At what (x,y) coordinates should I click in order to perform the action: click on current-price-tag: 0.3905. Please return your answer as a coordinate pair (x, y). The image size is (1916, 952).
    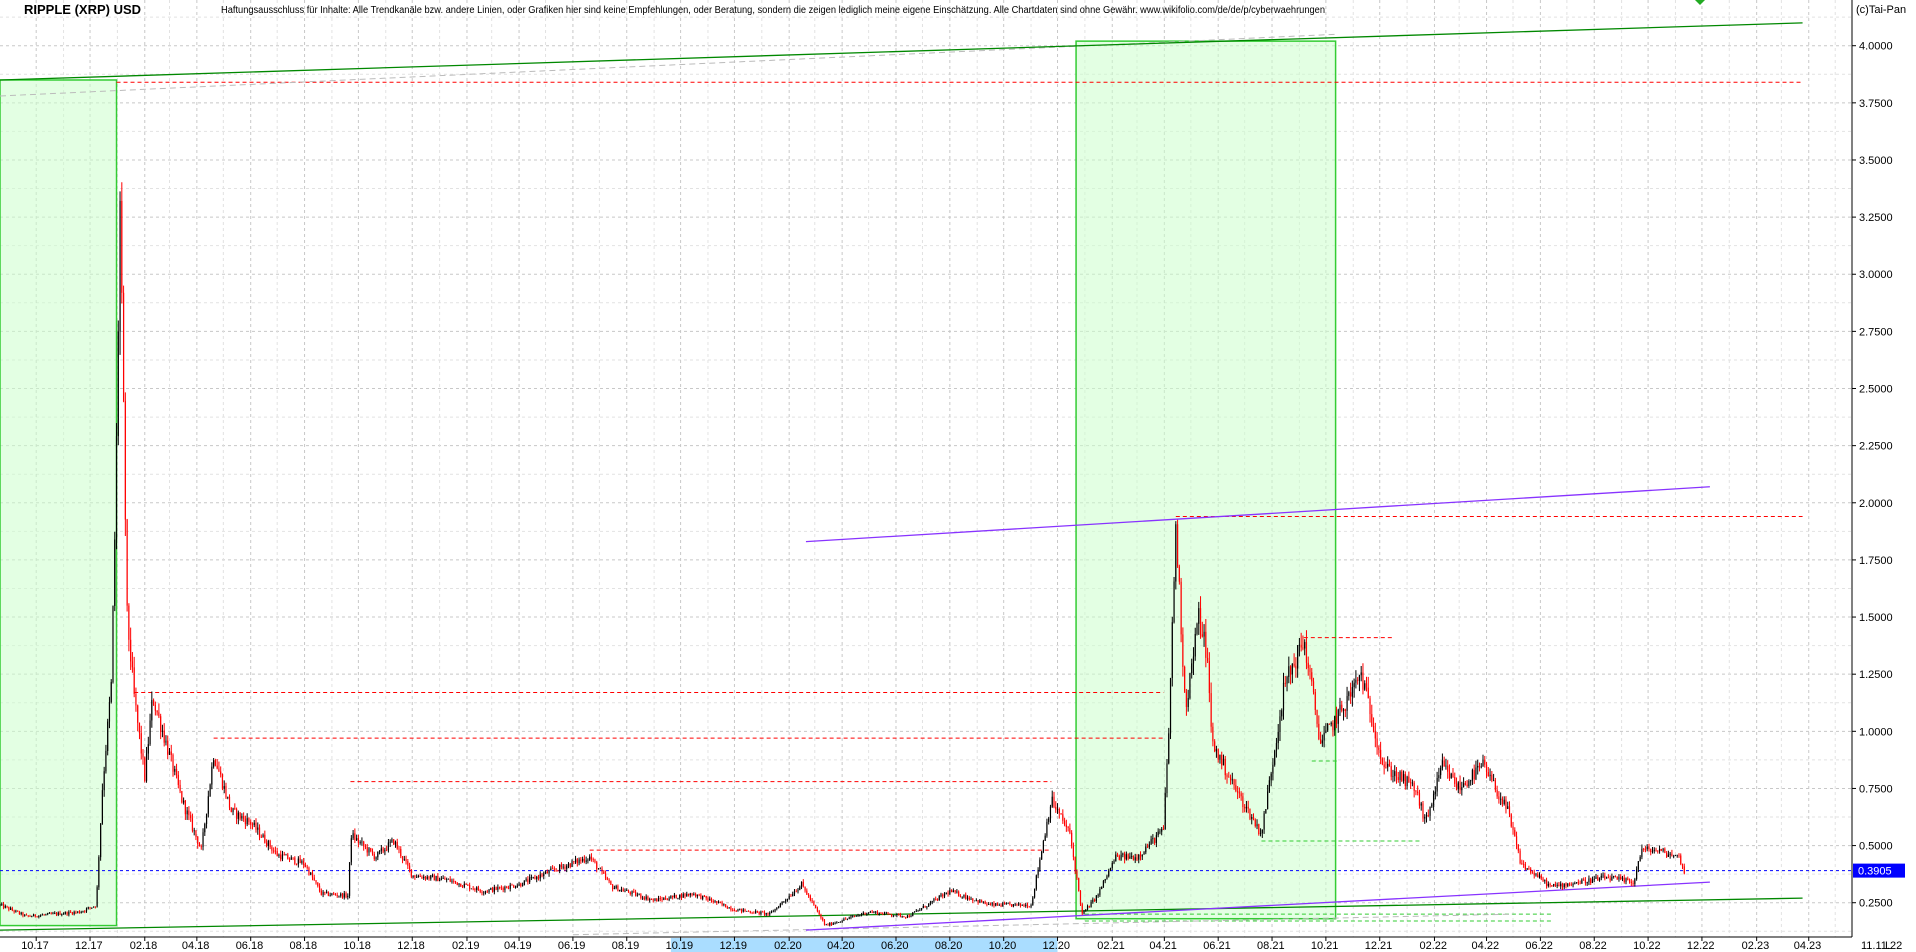
    Looking at the image, I should click on (1879, 870).